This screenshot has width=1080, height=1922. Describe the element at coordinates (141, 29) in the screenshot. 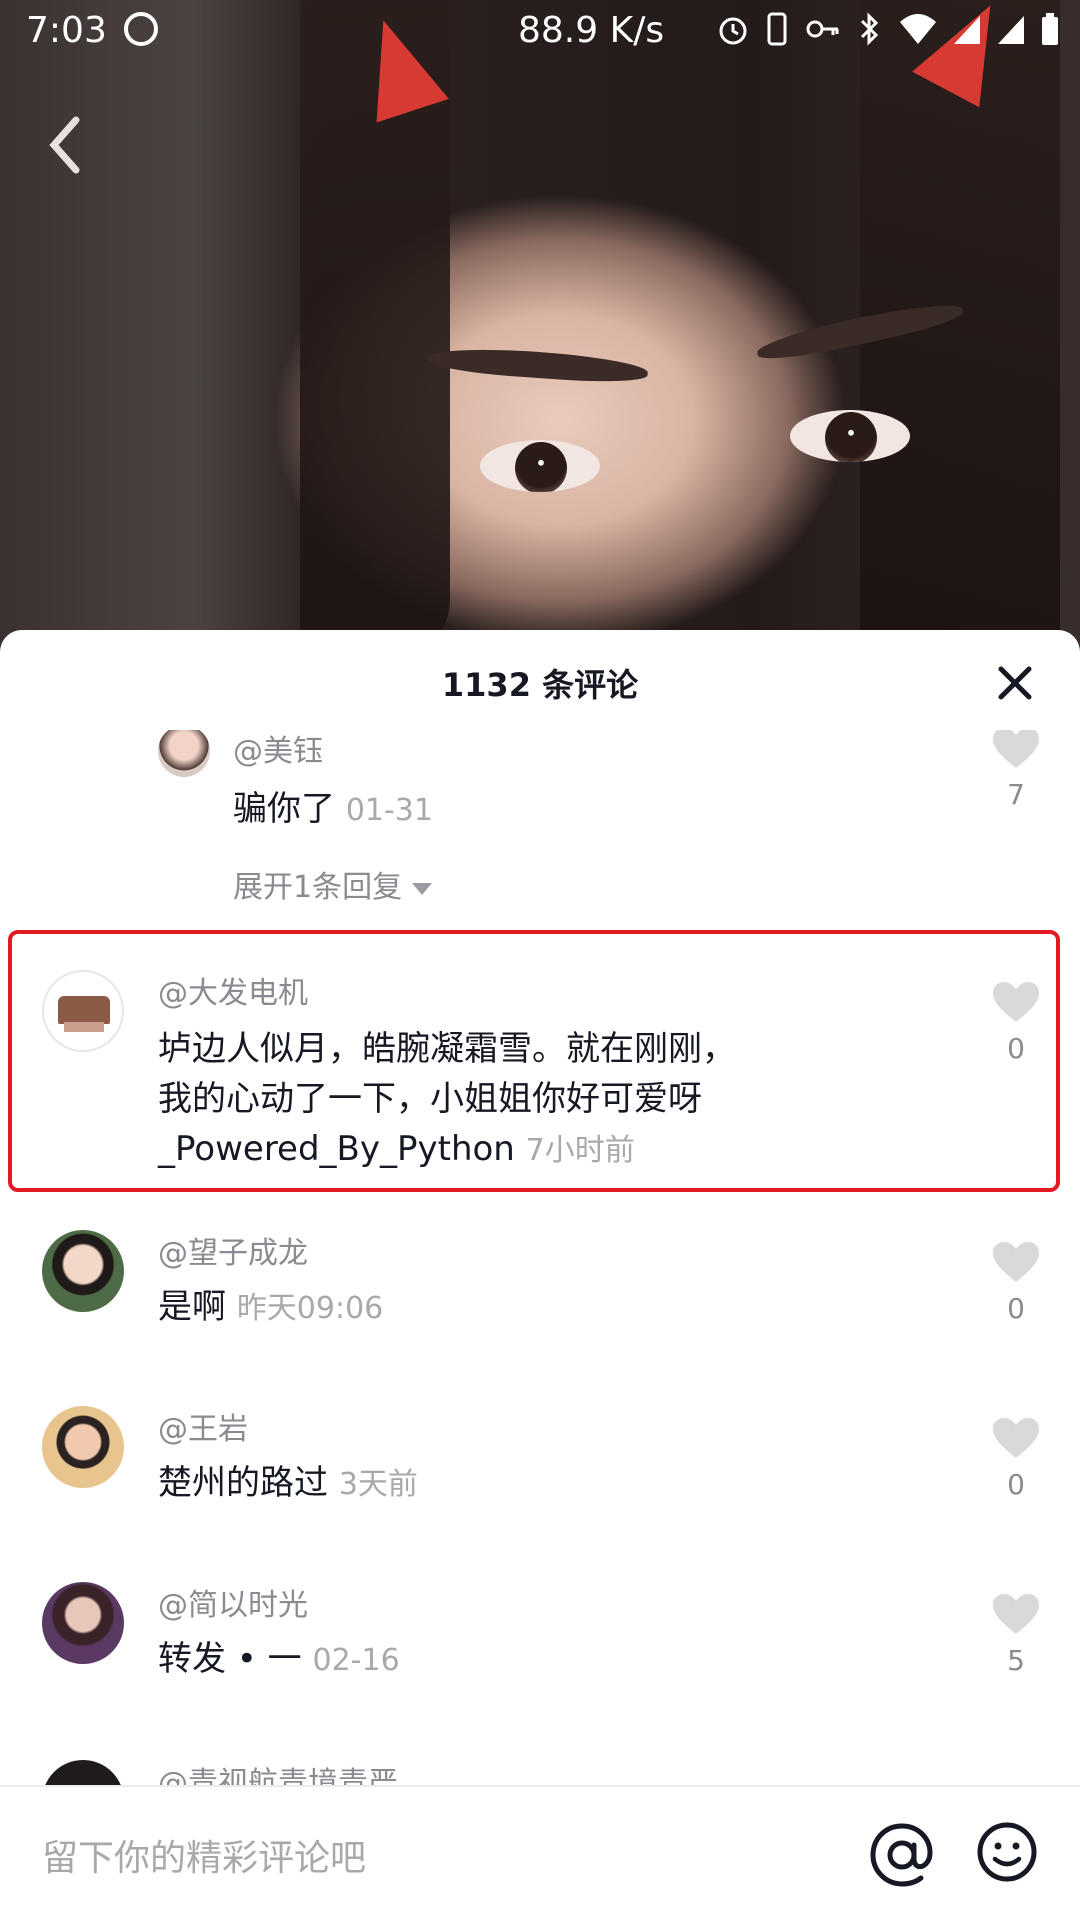

I see `sync-icon` at that location.